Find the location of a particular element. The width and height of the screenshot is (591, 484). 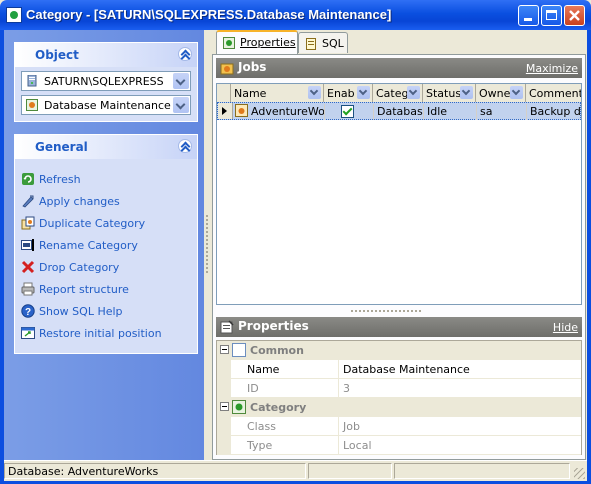

property-name-value: Database Maintenance is located at coordinates (406, 369).